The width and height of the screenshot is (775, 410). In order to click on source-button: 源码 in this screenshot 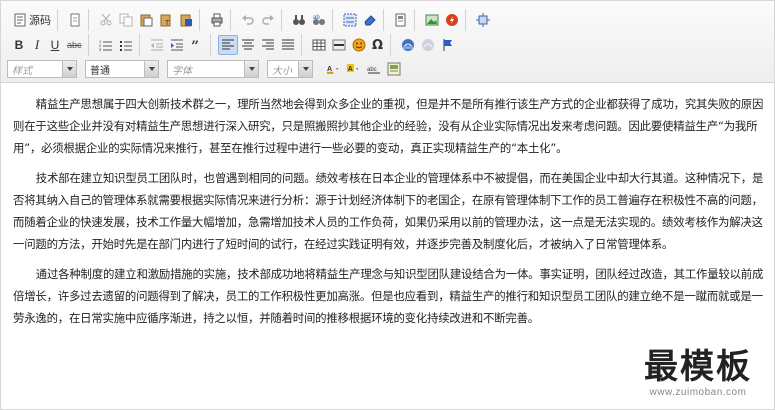, I will do `click(32, 20)`.